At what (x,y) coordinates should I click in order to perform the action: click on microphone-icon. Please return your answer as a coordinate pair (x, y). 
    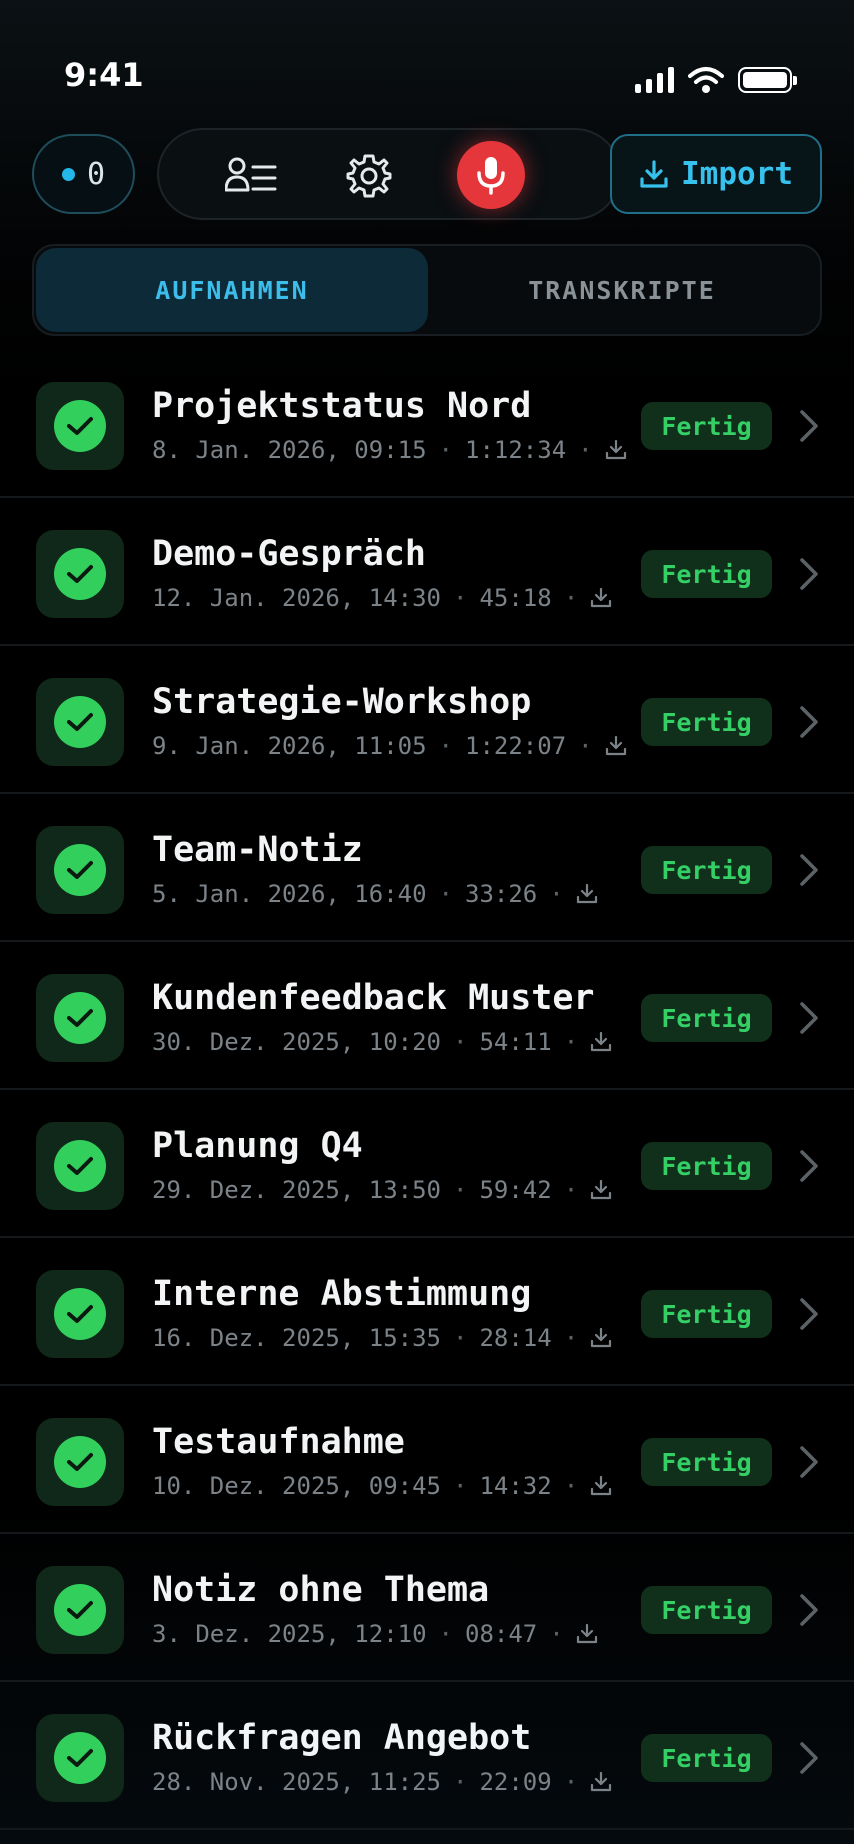
    Looking at the image, I should click on (491, 176).